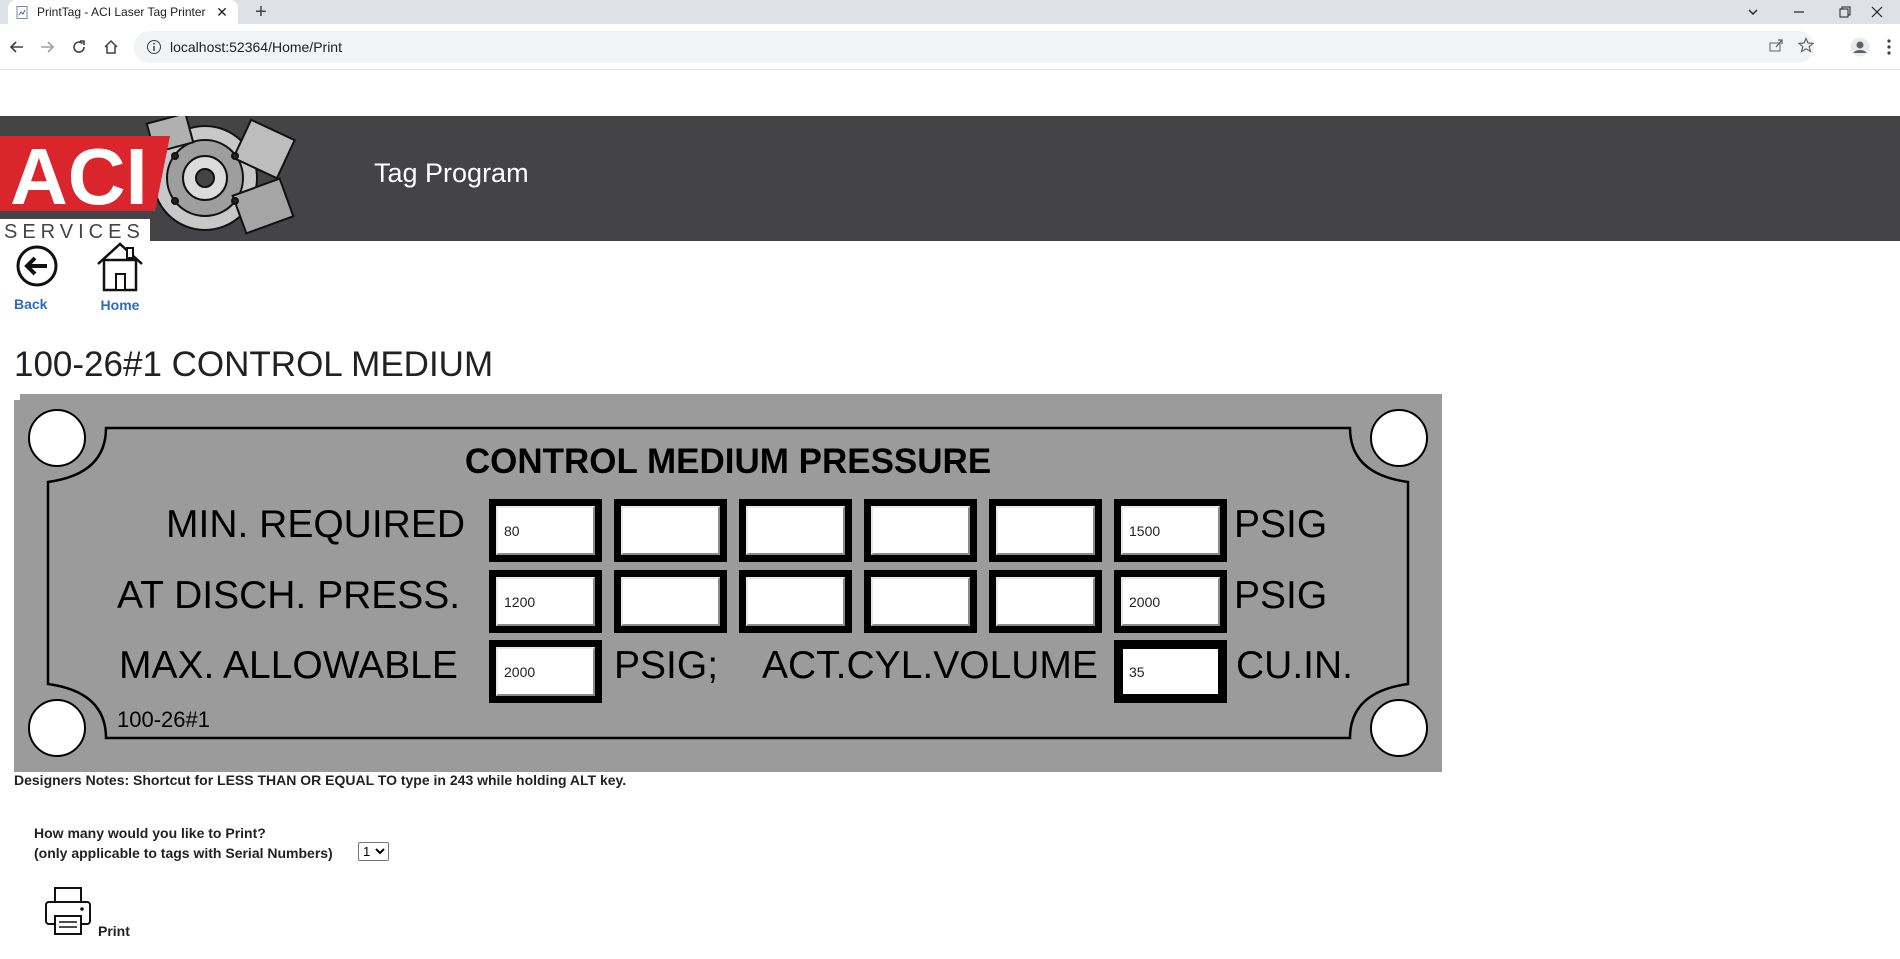  What do you see at coordinates (150, 833) in the screenshot?
I see `print-quantity-question: How many would you like to Print?` at bounding box center [150, 833].